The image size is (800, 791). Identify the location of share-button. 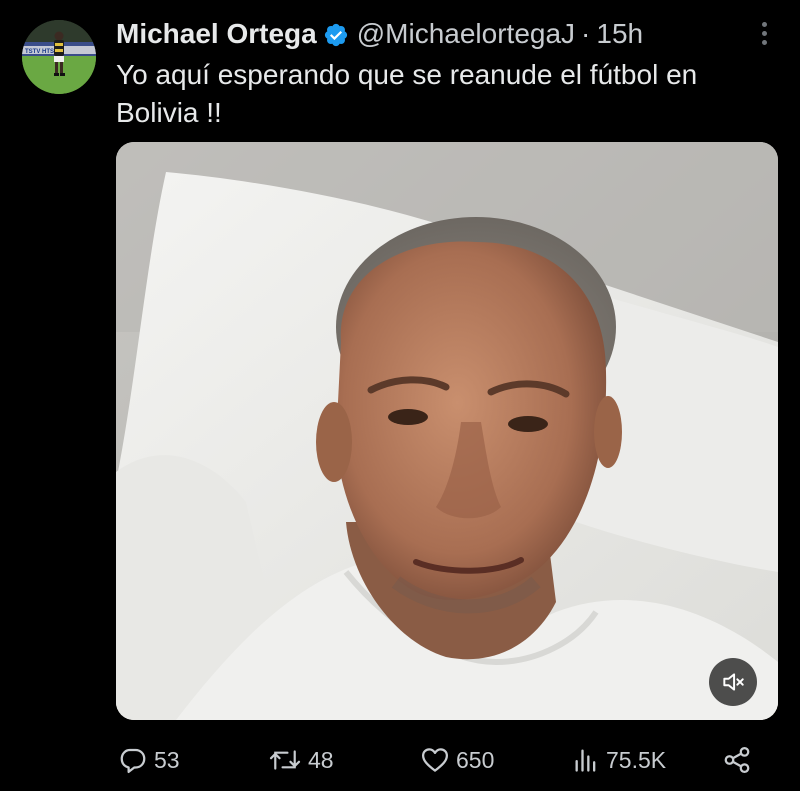
(737, 760).